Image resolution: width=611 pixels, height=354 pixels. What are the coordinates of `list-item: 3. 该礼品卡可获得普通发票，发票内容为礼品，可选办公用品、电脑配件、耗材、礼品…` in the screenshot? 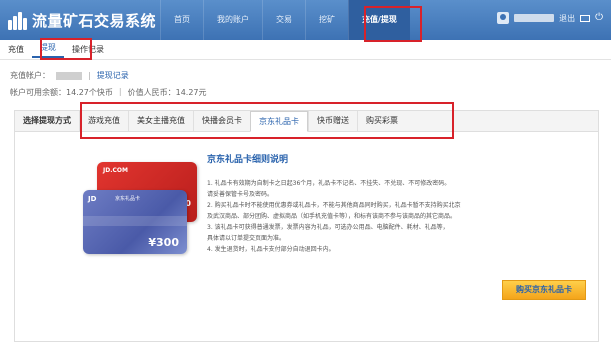 It's located at (328, 227).